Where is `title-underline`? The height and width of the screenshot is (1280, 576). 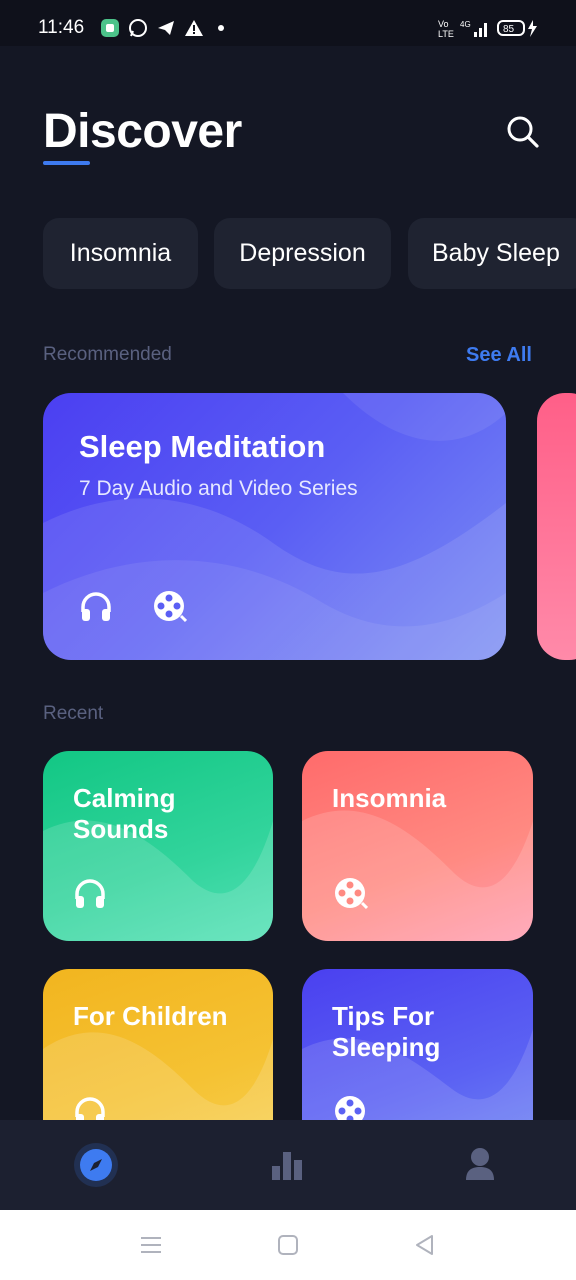 title-underline is located at coordinates (66, 163).